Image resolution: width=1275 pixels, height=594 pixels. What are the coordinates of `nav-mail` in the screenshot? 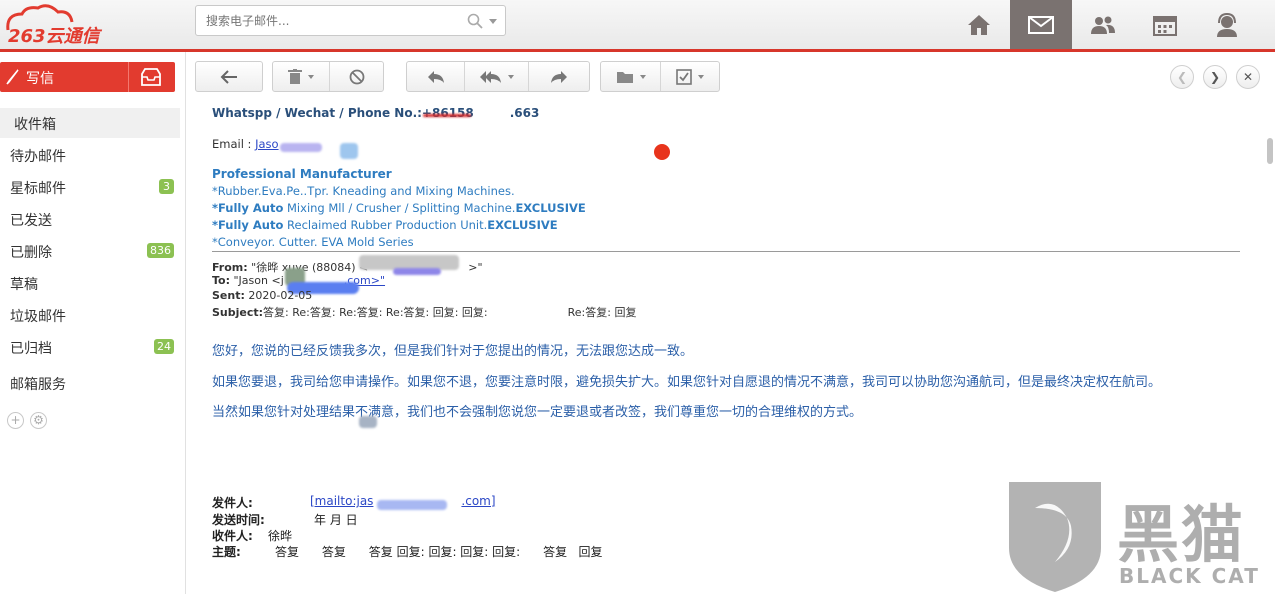 It's located at (1041, 24).